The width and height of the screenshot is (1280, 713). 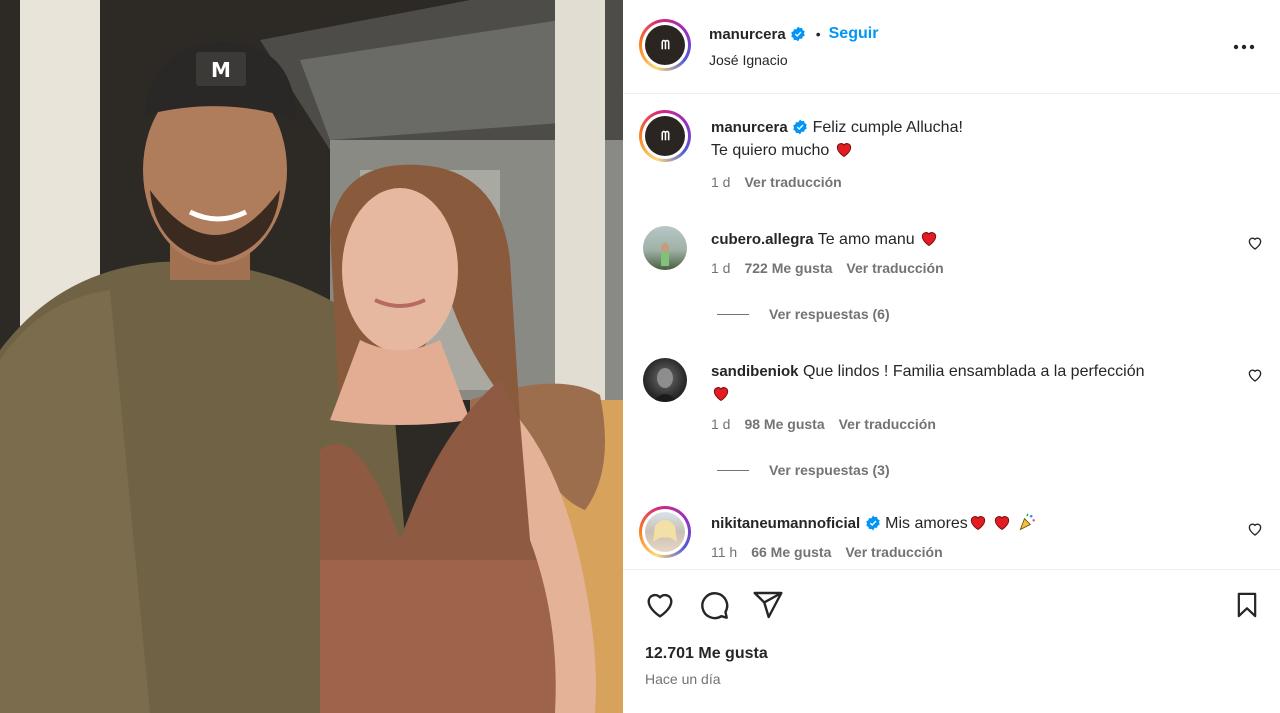 I want to click on comment-meta: 1 d 98 Me gusta Ver traducción, so click(x=823, y=424).